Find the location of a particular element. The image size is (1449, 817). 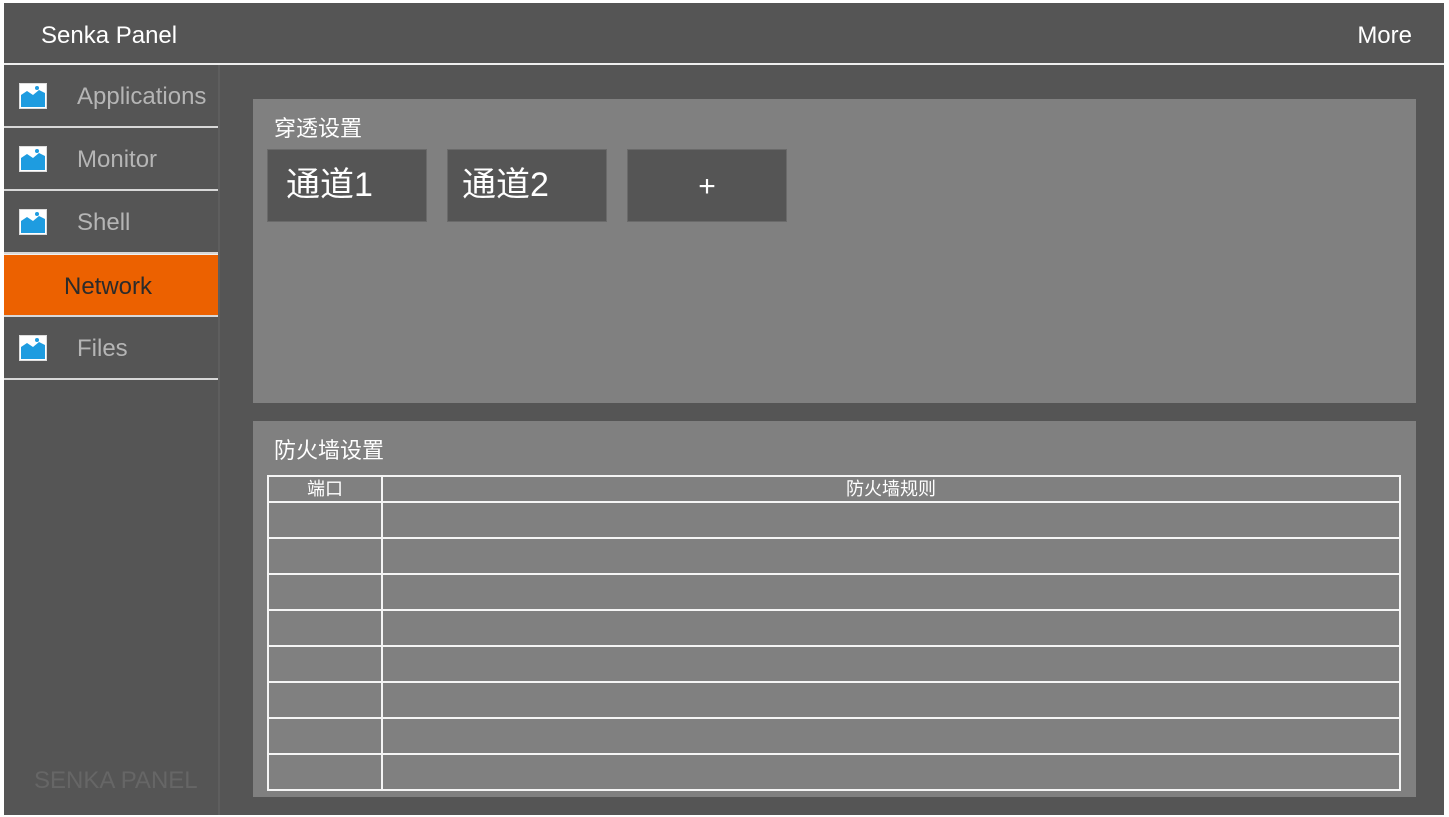

sidebar-item-label: Applications is located at coordinates (142, 96).